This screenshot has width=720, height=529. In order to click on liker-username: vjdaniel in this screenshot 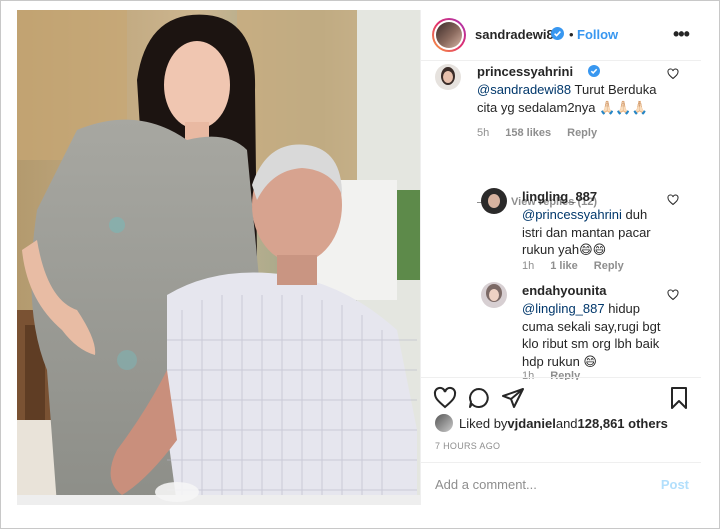, I will do `click(531, 423)`.